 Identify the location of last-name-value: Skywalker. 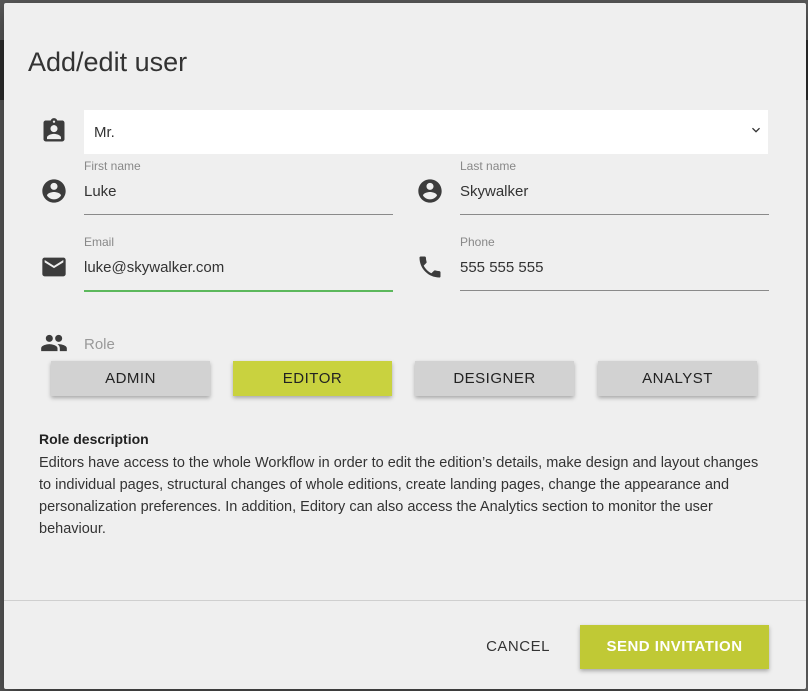
(494, 191).